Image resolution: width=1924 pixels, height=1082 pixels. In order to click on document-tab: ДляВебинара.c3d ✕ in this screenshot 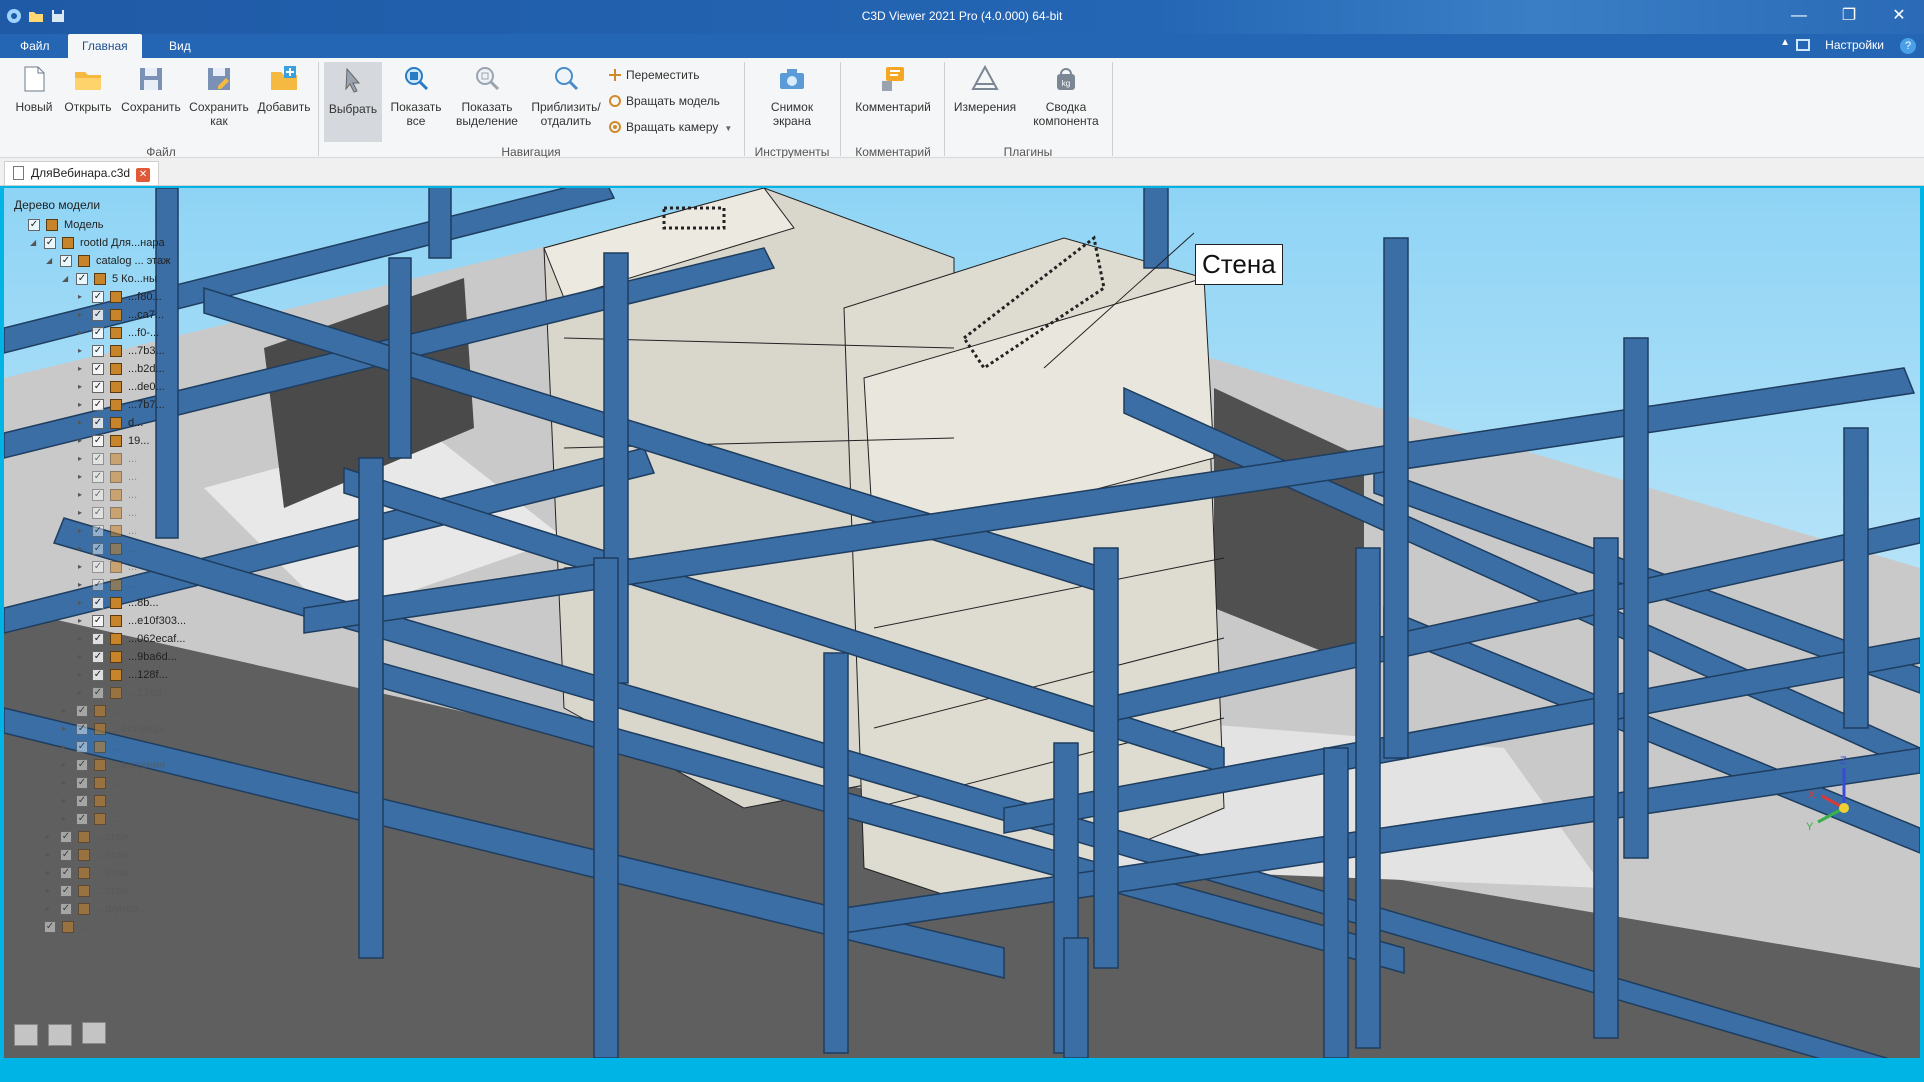, I will do `click(82, 173)`.